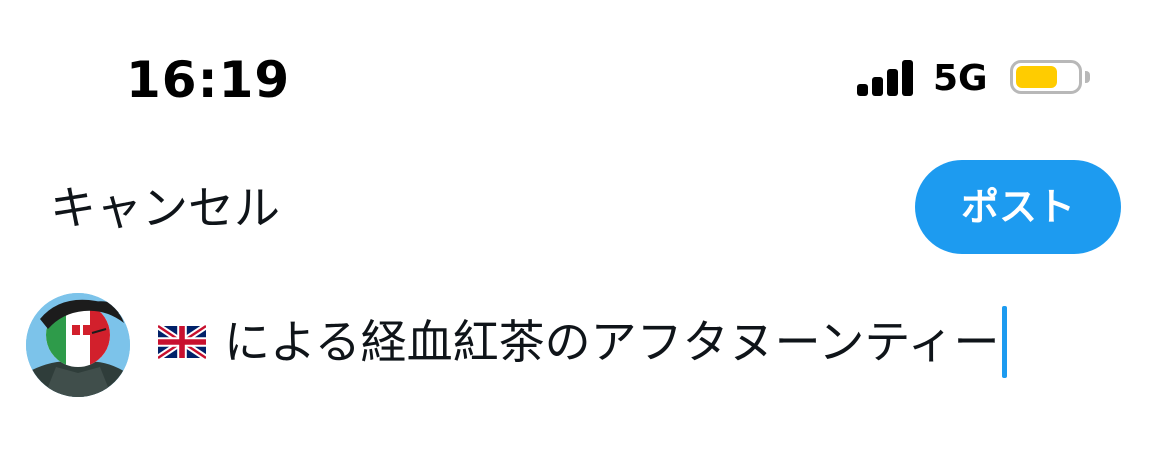 The height and width of the screenshot is (472, 1170). I want to click on status-time: 16:19, so click(208, 80).